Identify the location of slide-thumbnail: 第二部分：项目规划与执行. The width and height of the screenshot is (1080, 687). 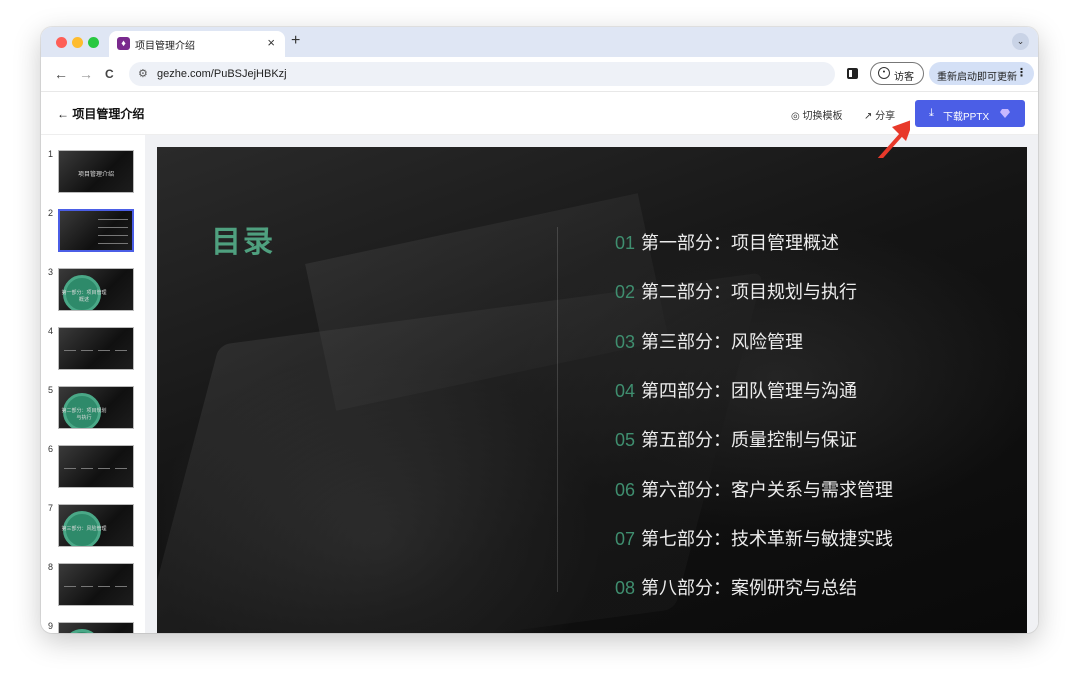
(96, 407).